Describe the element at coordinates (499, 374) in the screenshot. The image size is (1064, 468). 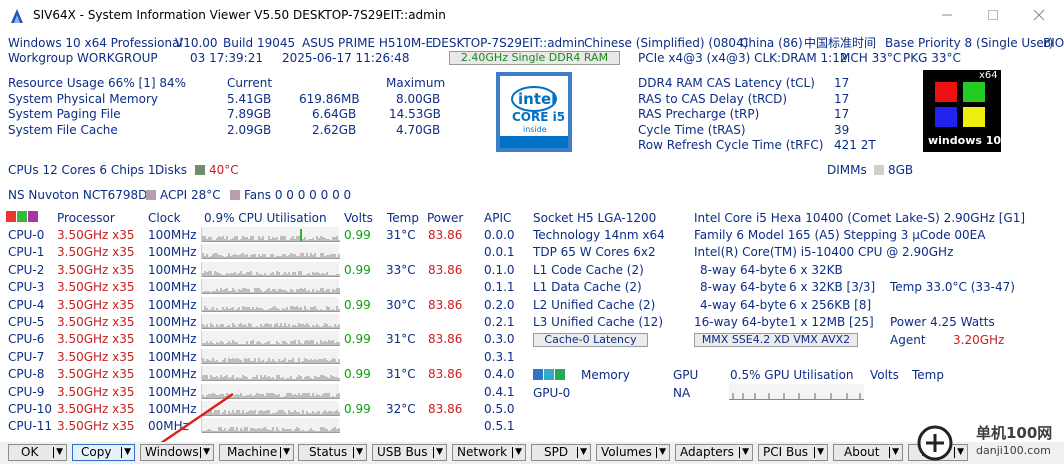
I see `cpu-apic: 0.4.0` at that location.